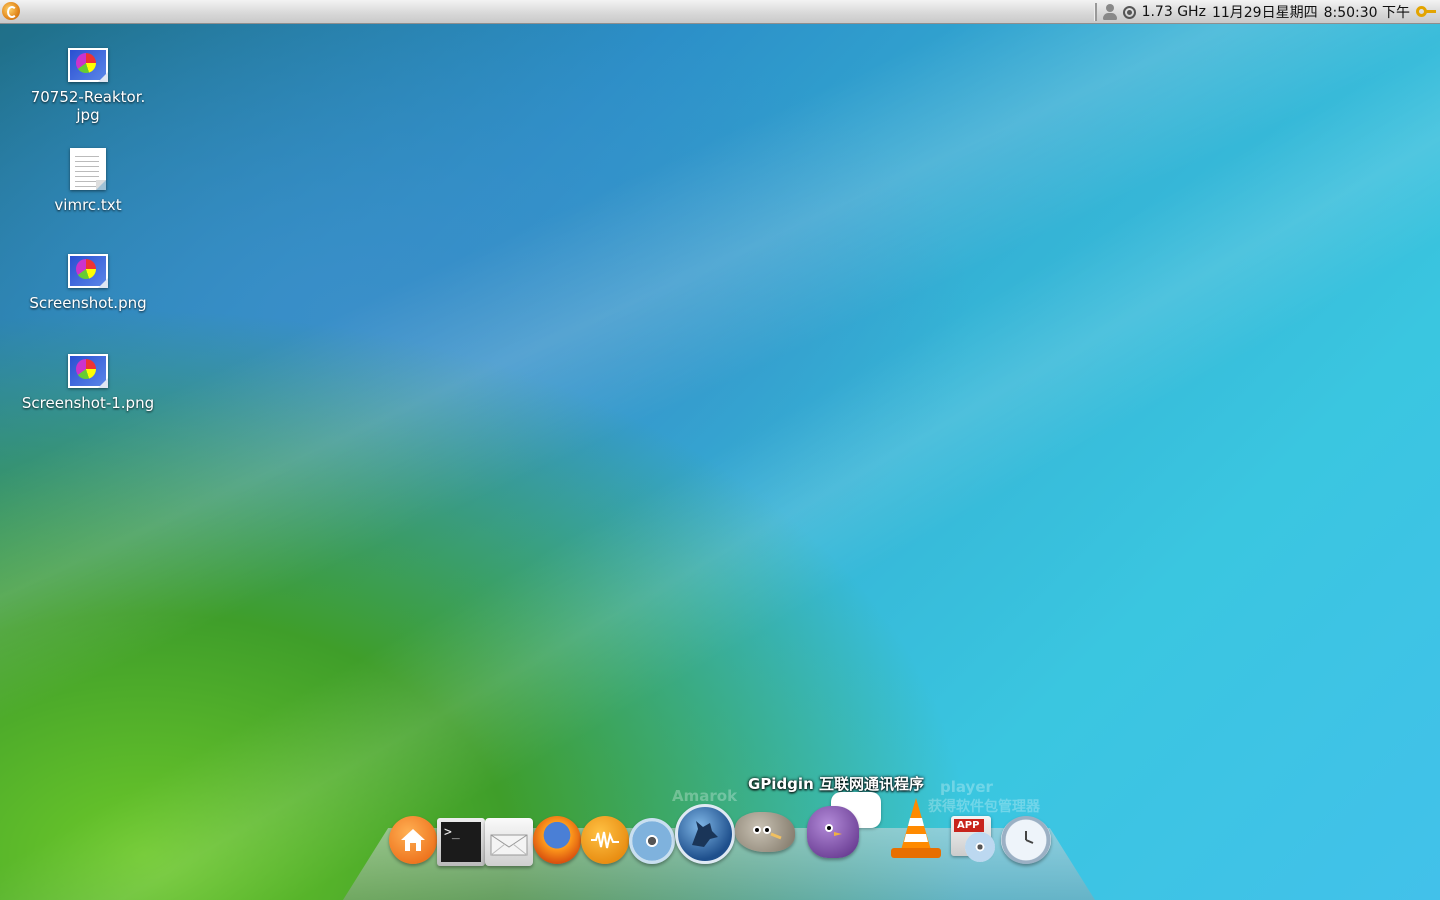  I want to click on top-panel: 1.73 GHz 11月29日星期四 8:50:30 下午, so click(720, 12).